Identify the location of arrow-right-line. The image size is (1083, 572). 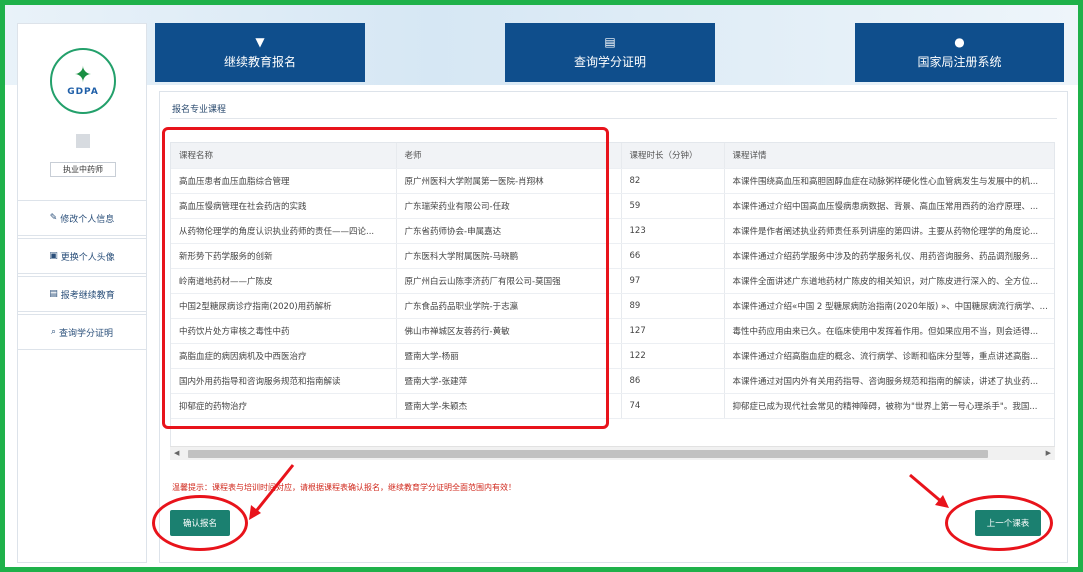
(926, 489).